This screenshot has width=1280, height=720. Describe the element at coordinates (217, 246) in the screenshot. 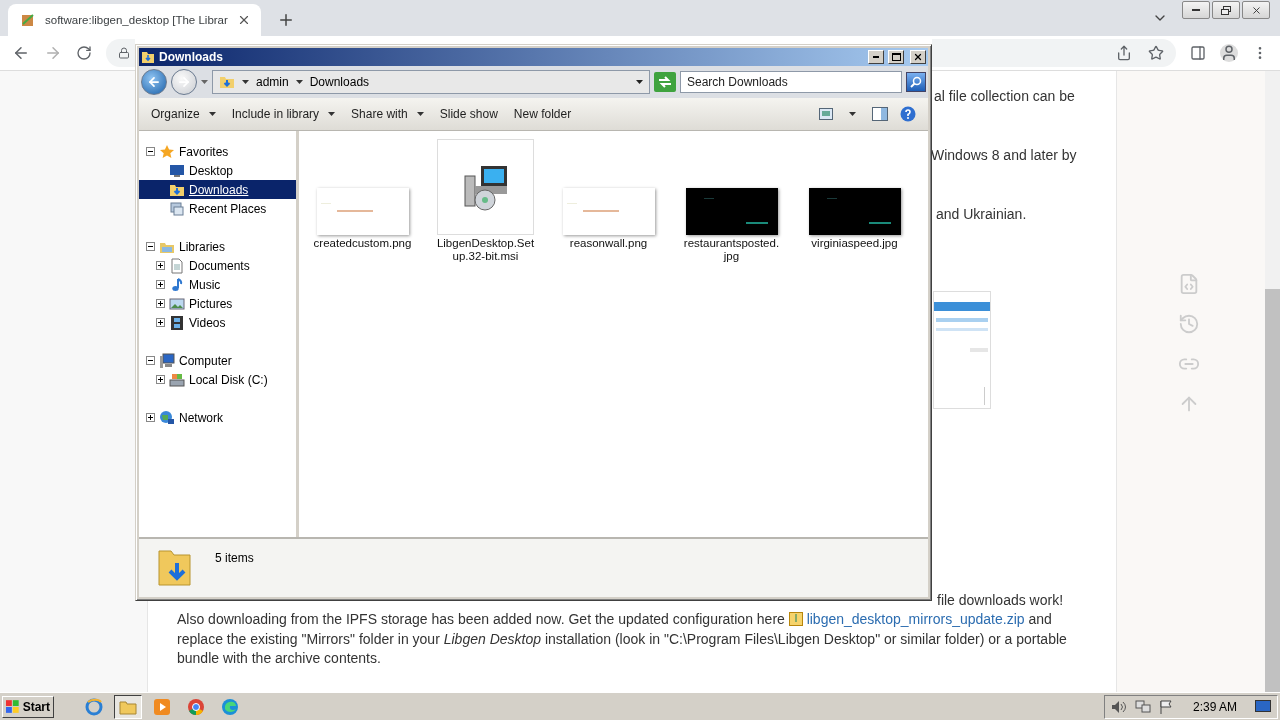

I see `tree-item: Libraries` at that location.